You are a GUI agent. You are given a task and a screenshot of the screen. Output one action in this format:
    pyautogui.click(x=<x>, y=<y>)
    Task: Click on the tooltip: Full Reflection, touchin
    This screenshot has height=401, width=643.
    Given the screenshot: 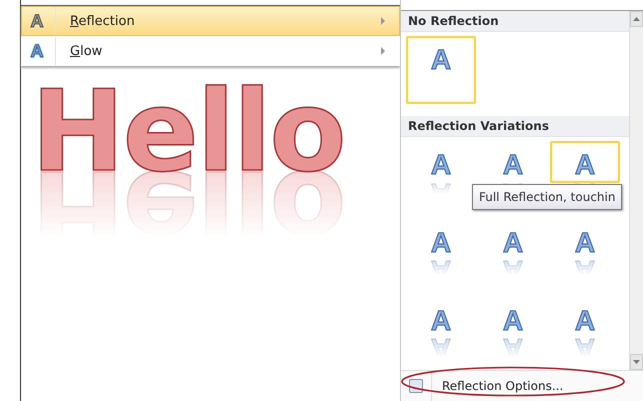 What is the action you would take?
    pyautogui.click(x=547, y=197)
    